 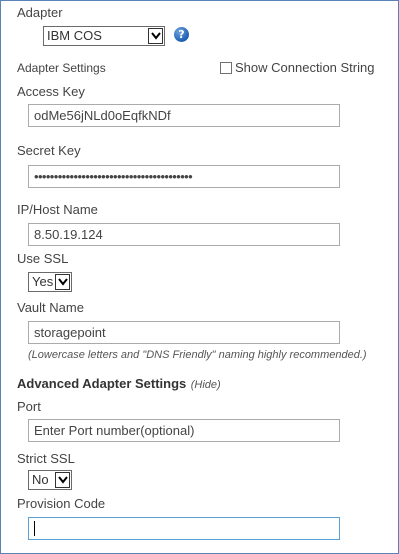 What do you see at coordinates (226, 68) in the screenshot?
I see `show-connection-string-checkbox` at bounding box center [226, 68].